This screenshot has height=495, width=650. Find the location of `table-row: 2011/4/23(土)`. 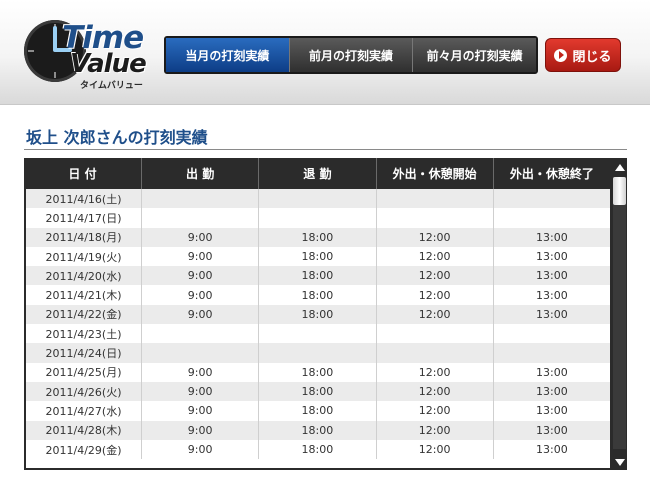

table-row: 2011/4/23(土) is located at coordinates (318, 334).